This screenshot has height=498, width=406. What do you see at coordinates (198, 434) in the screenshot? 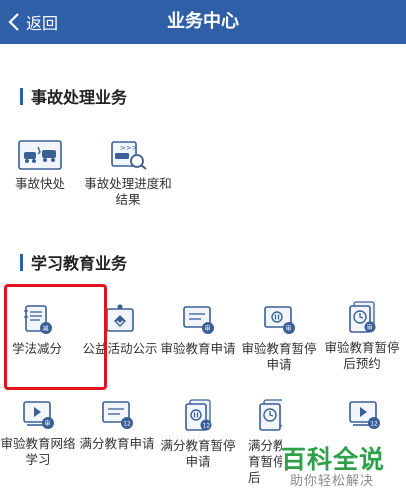
I see `tile-full-score-pause: 12 满分教育暂停申请` at bounding box center [198, 434].